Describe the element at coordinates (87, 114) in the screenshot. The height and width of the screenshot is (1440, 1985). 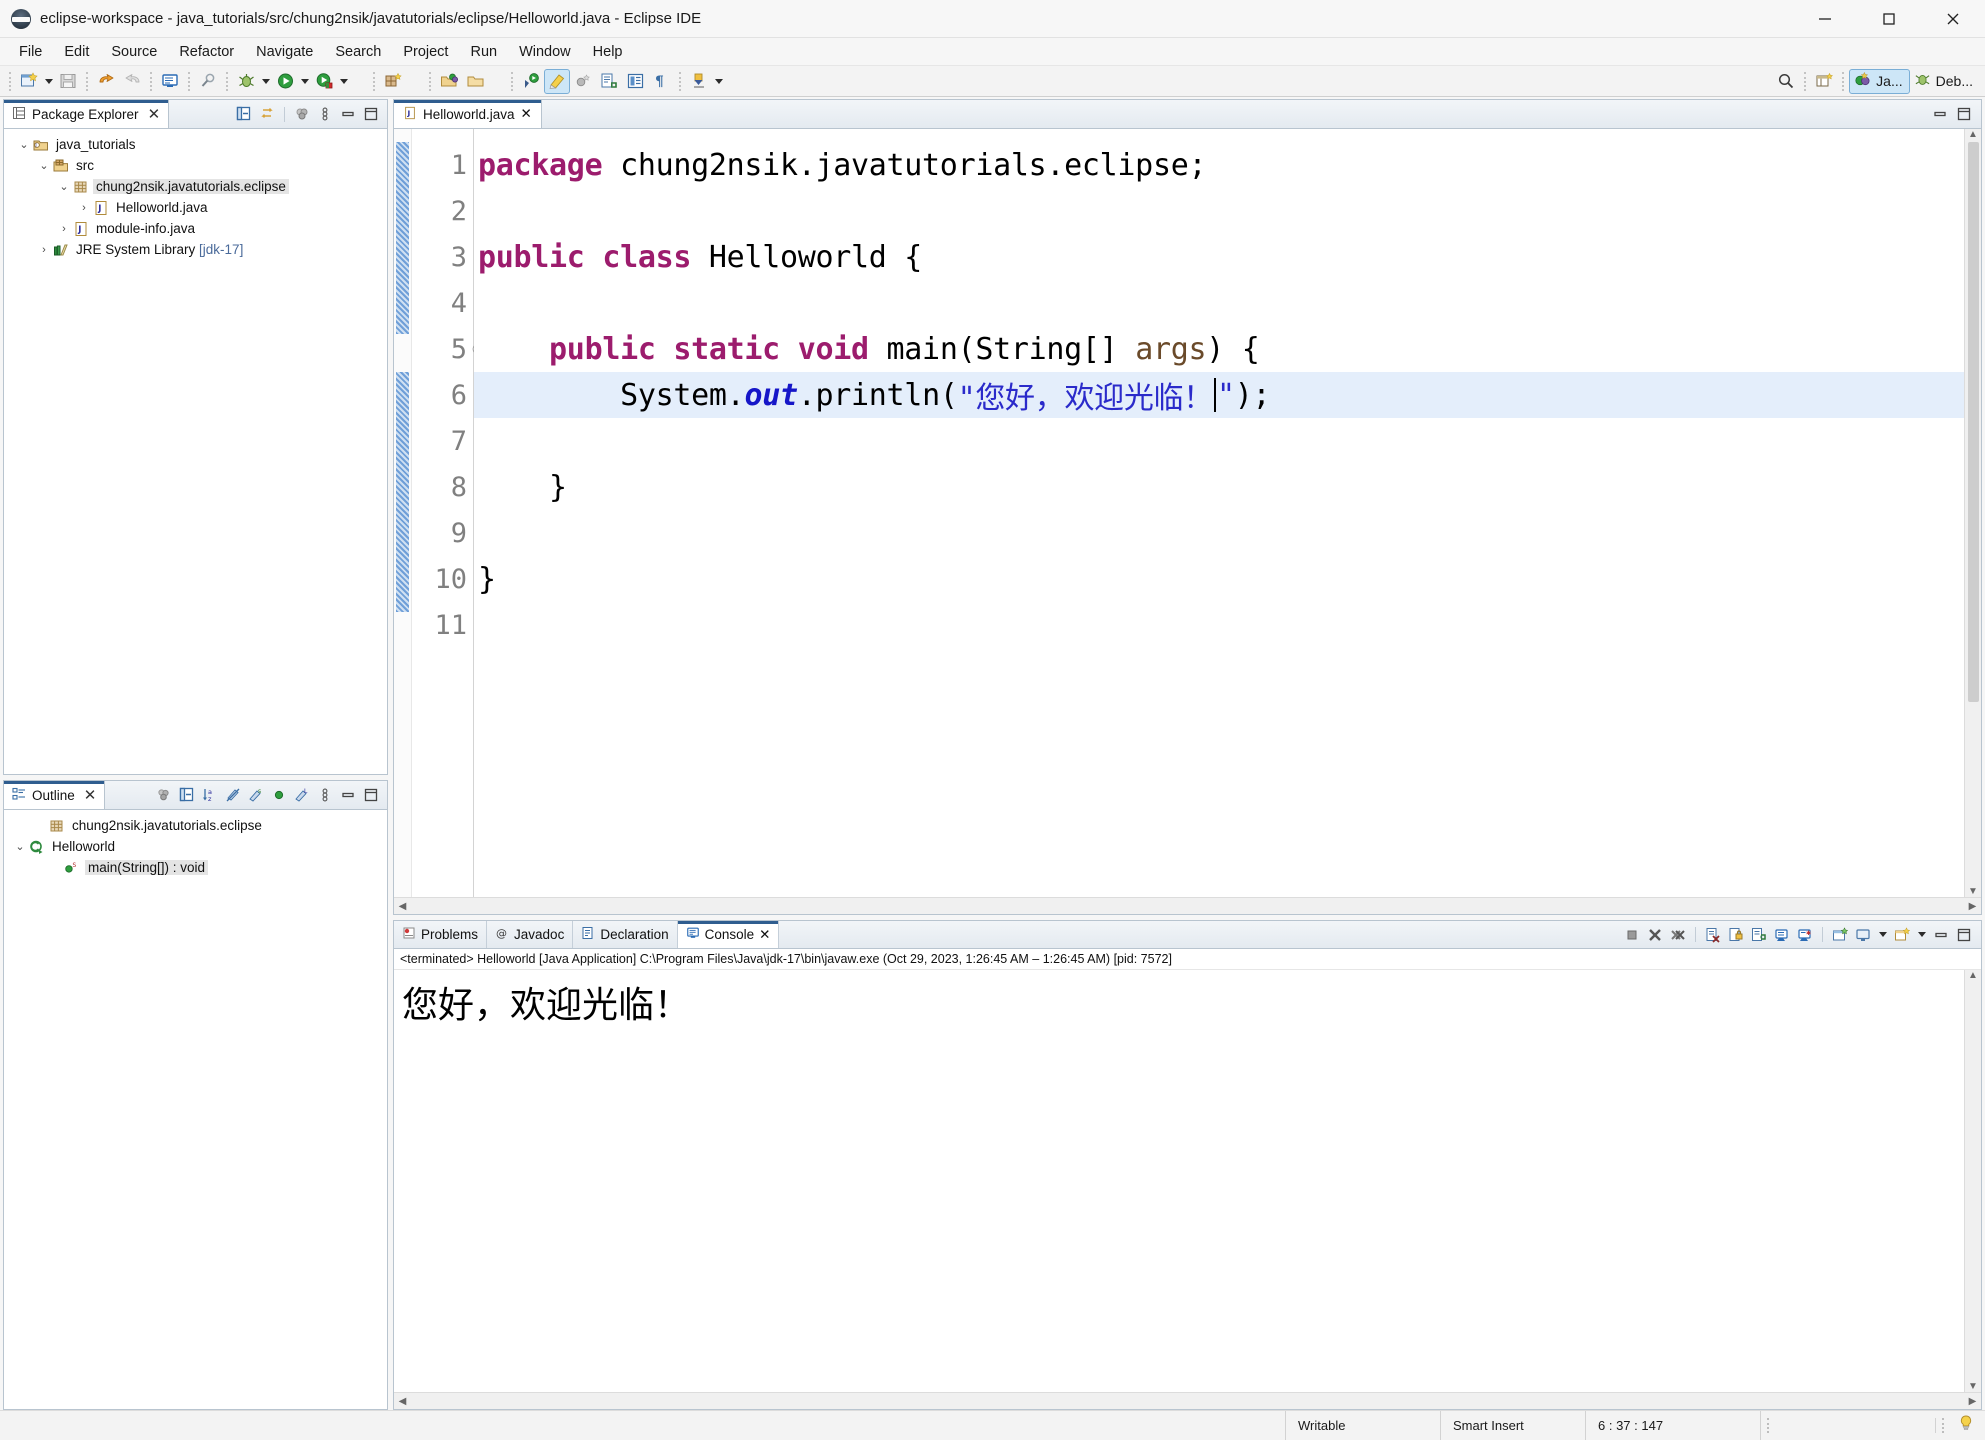
I see `tab-package-explorer: Package Explorer ✕` at that location.